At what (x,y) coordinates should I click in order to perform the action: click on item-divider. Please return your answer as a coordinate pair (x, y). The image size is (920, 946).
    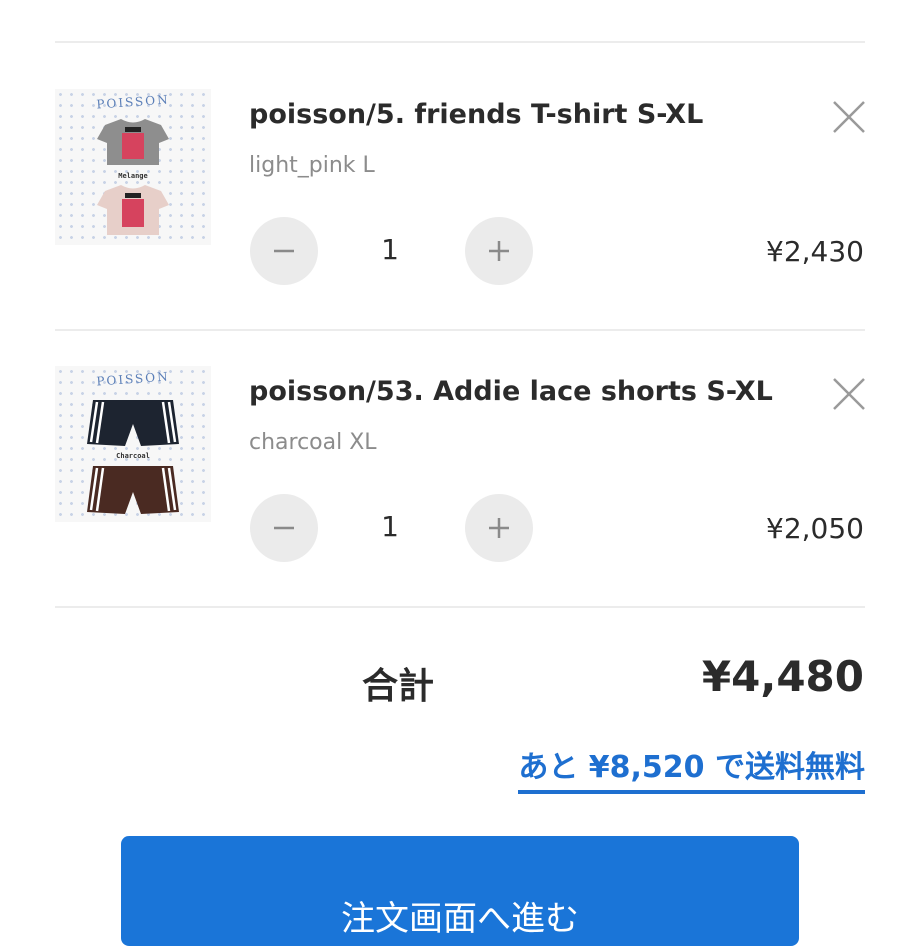
    Looking at the image, I should click on (460, 330).